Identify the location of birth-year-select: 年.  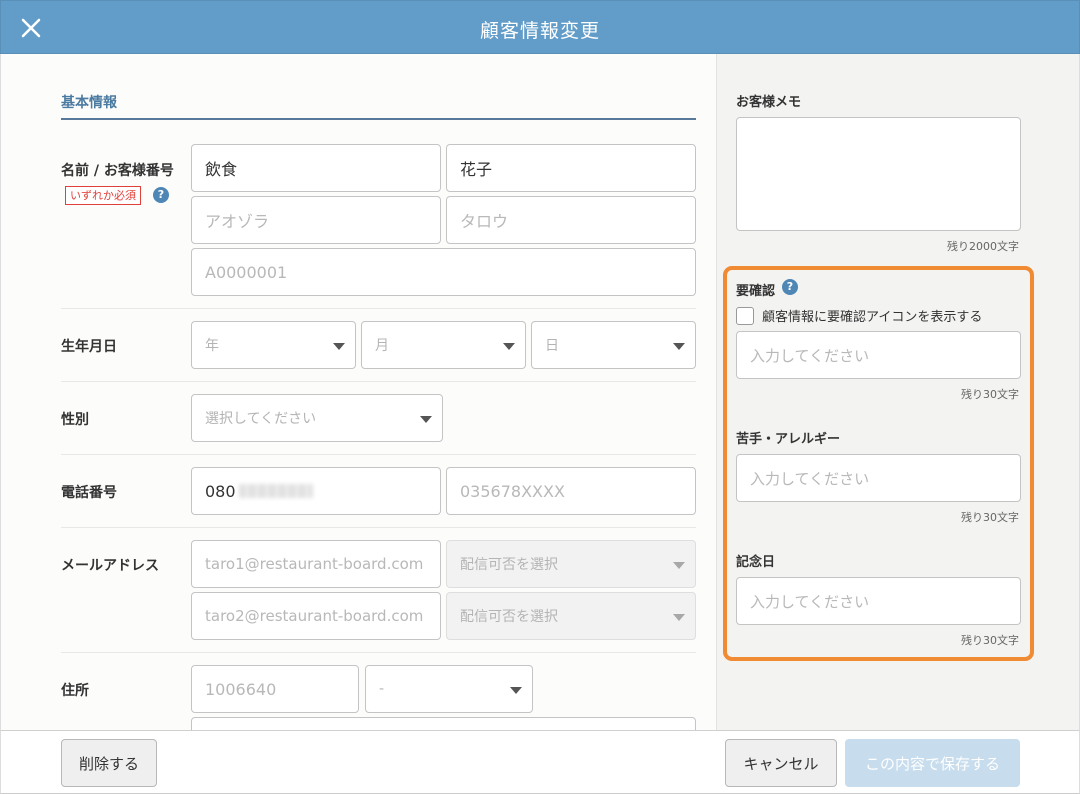
(273, 345).